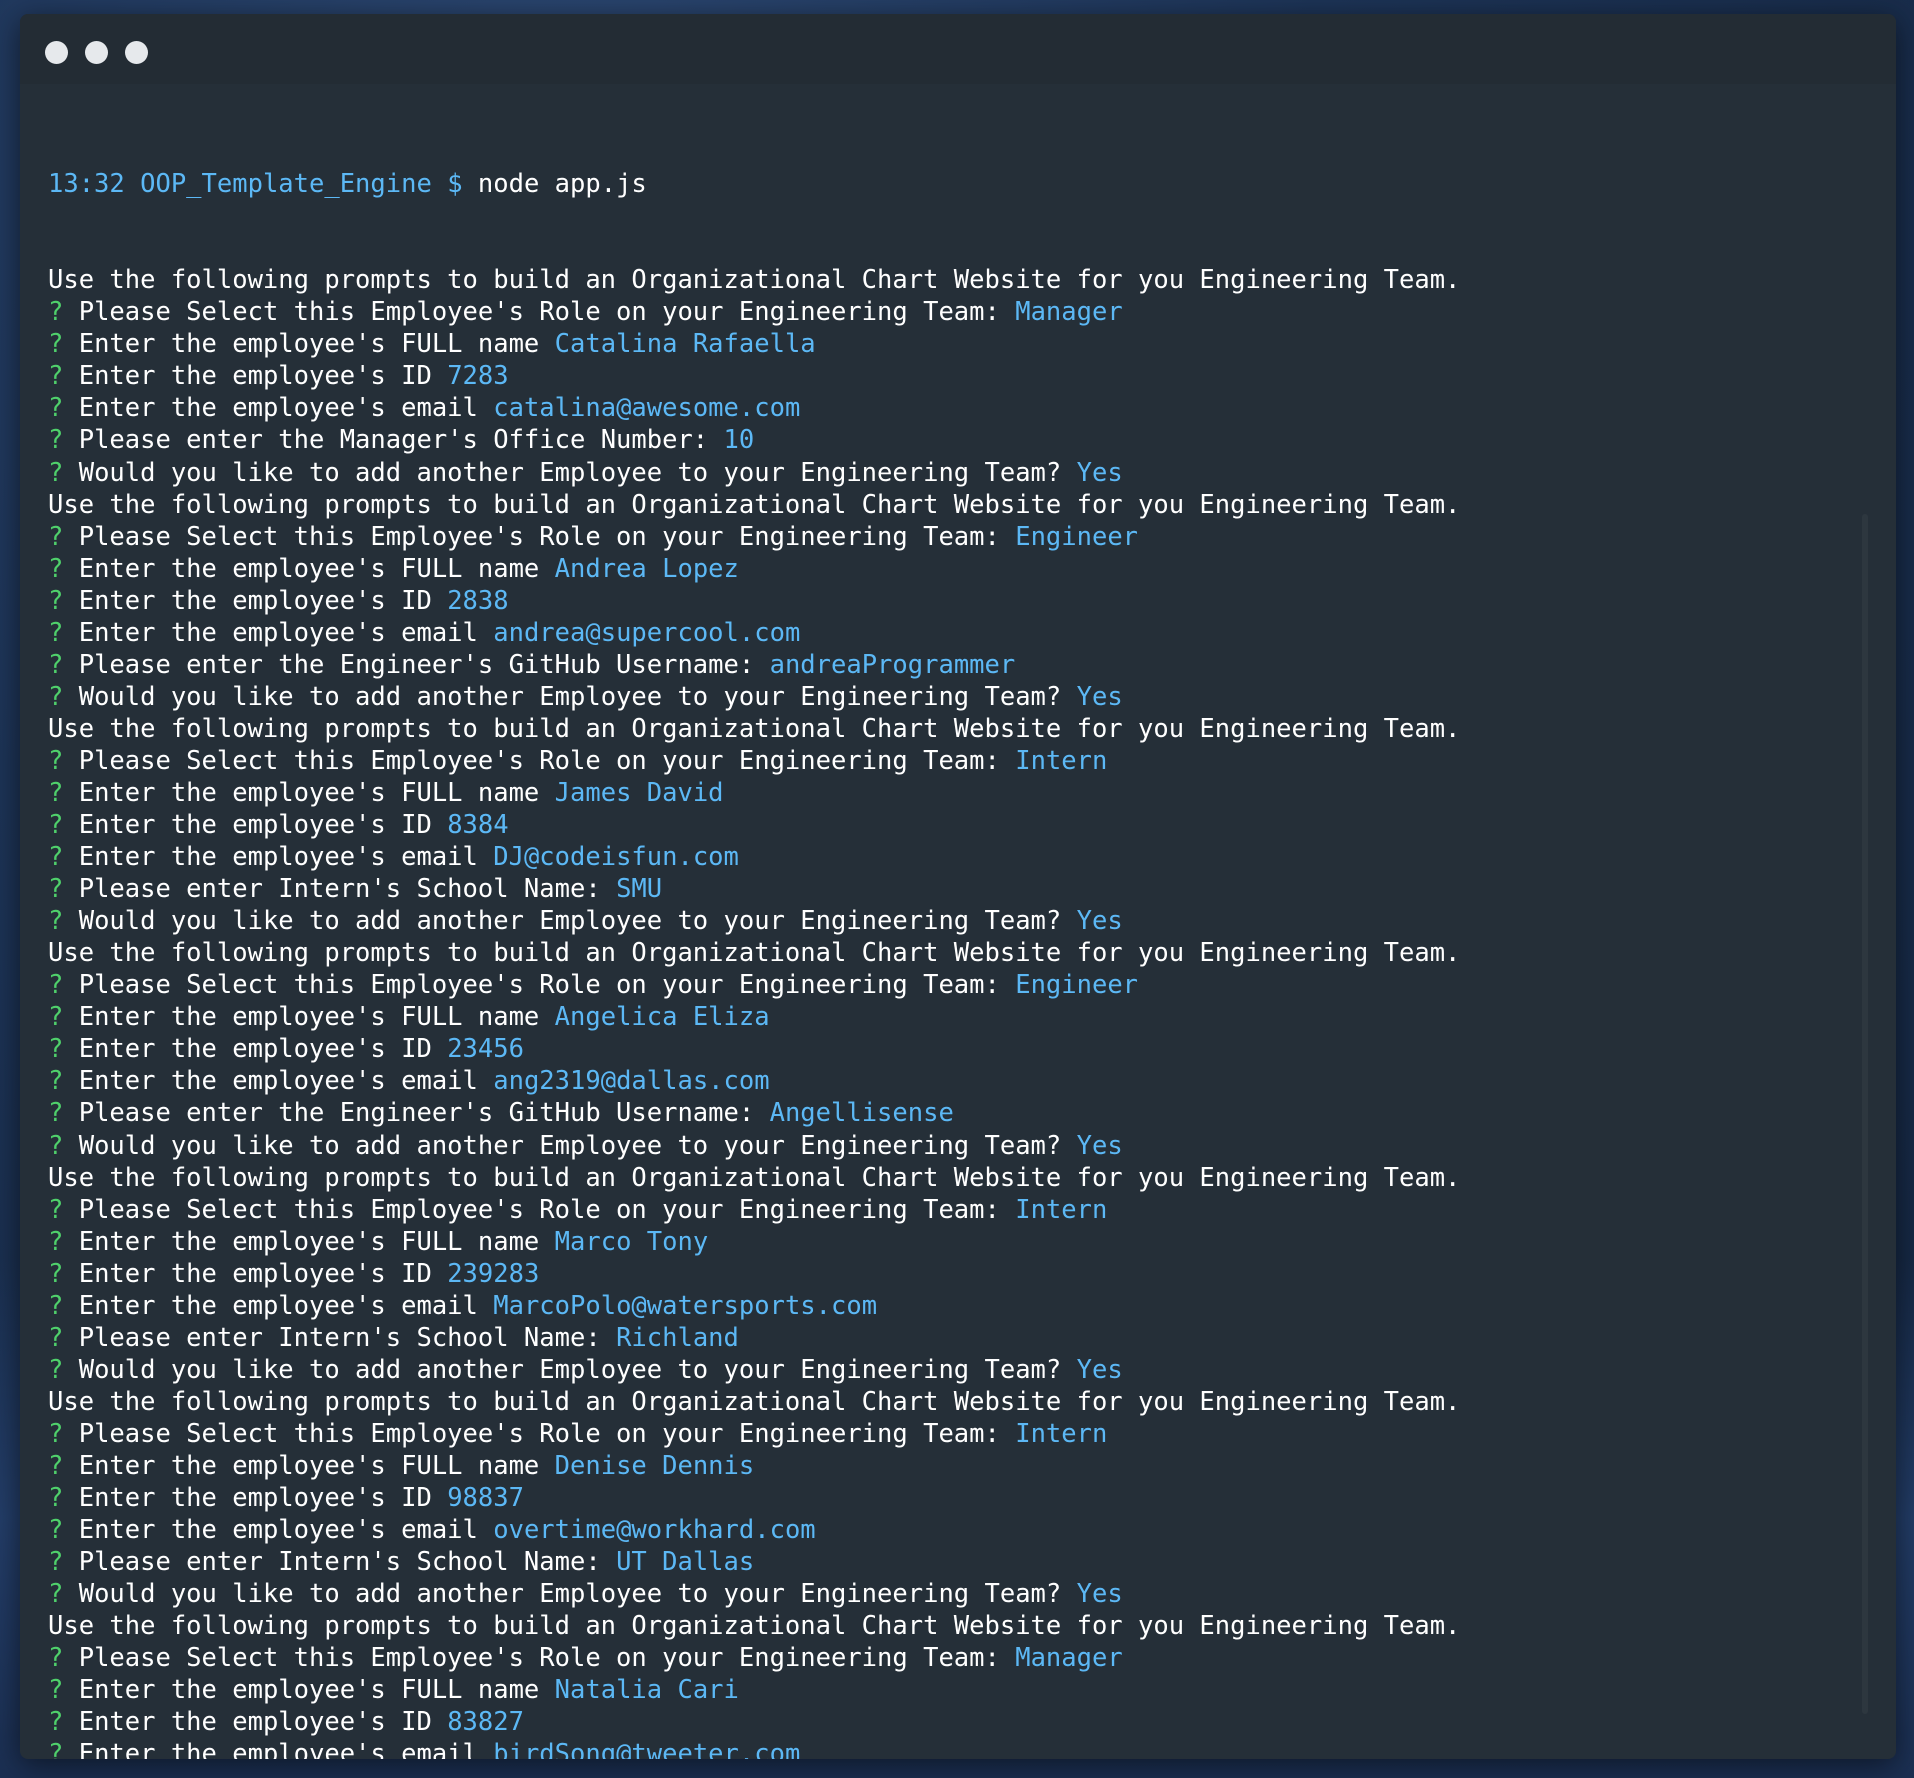 The image size is (1914, 1778). What do you see at coordinates (485, 1722) in the screenshot?
I see `answer-value: 83827` at bounding box center [485, 1722].